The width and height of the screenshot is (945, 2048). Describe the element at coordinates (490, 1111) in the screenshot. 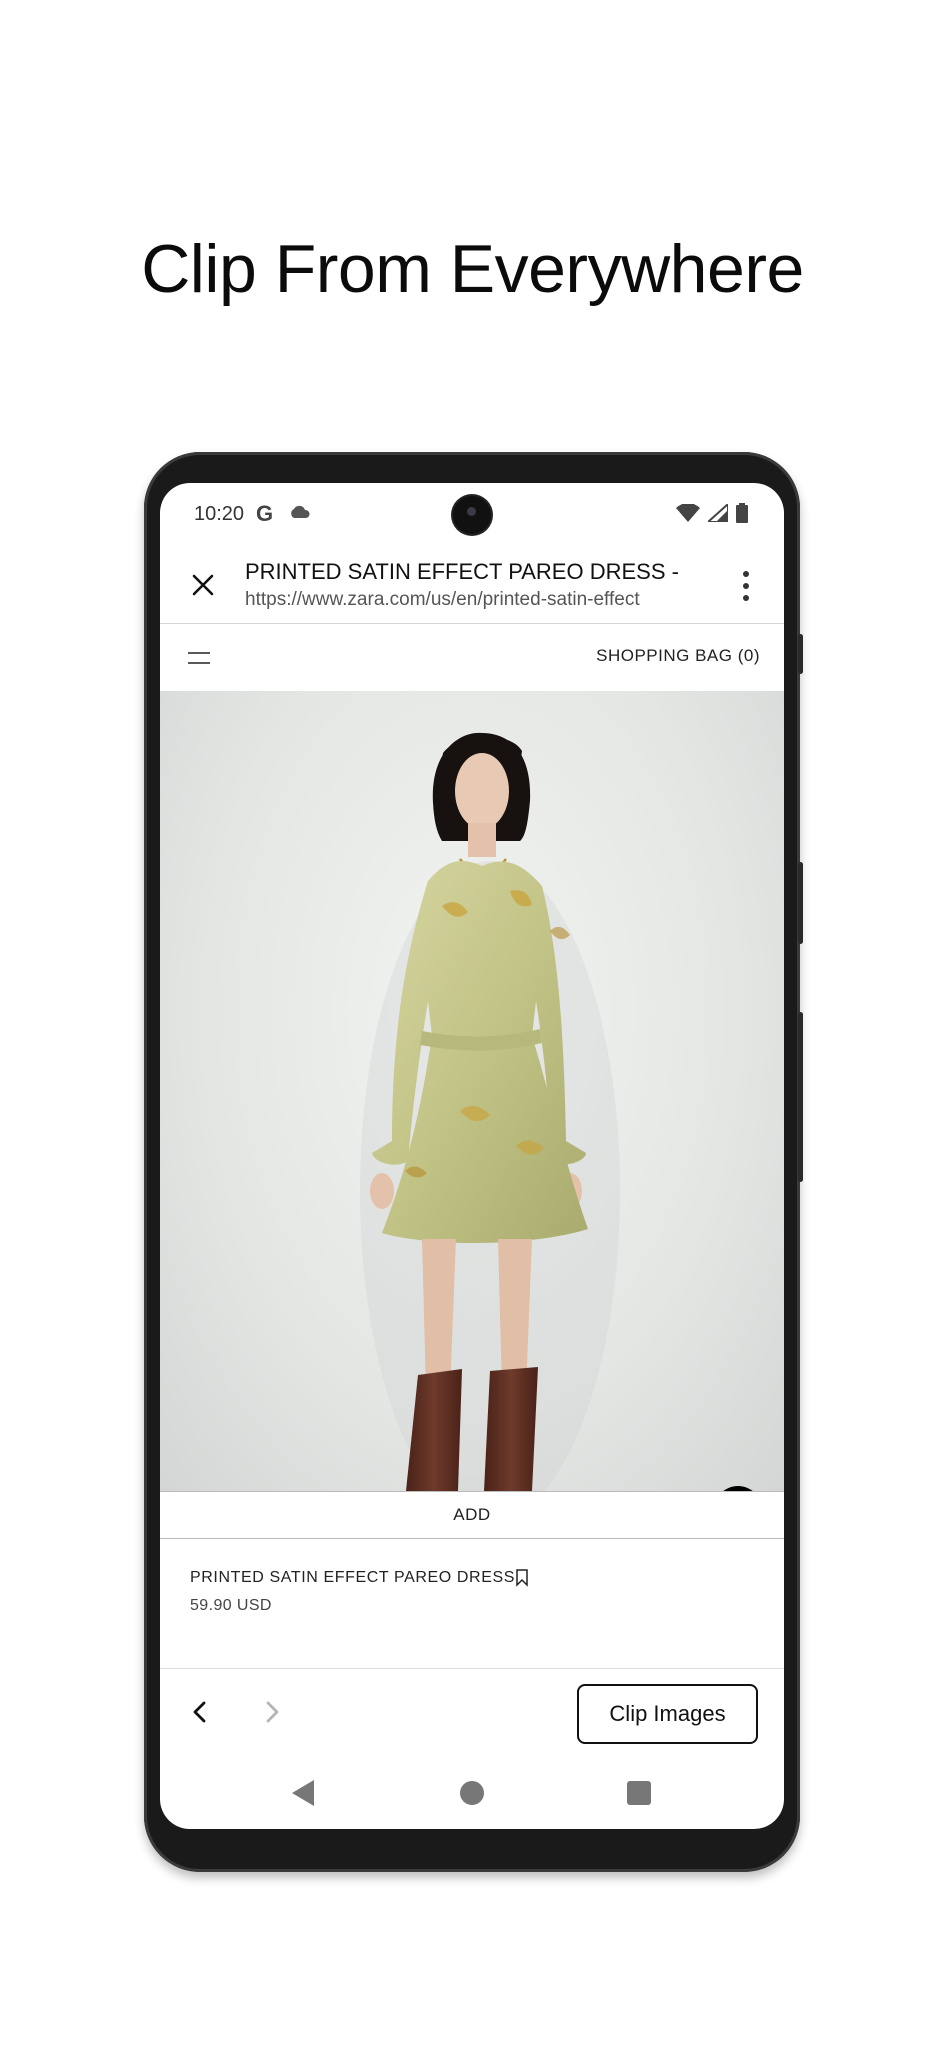

I see `model-illustration` at that location.